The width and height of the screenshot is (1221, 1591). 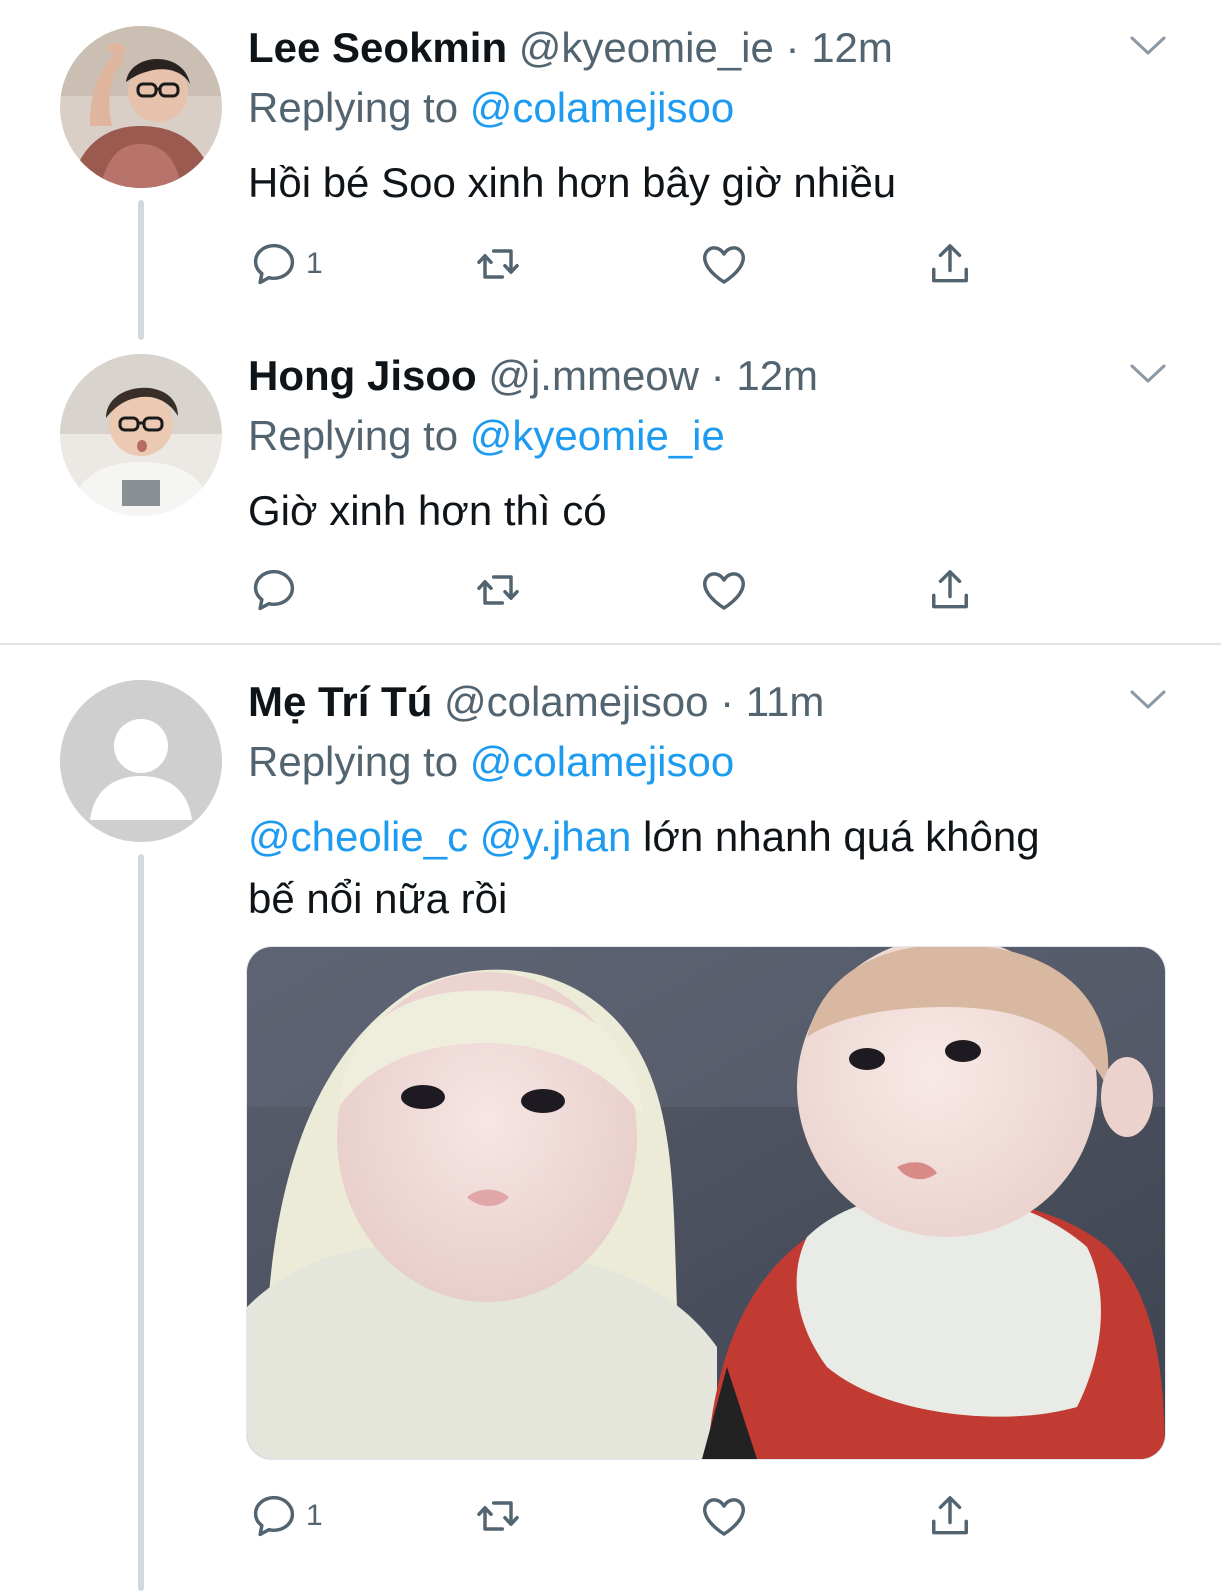 What do you see at coordinates (610, 644) in the screenshot?
I see `tweet-divider` at bounding box center [610, 644].